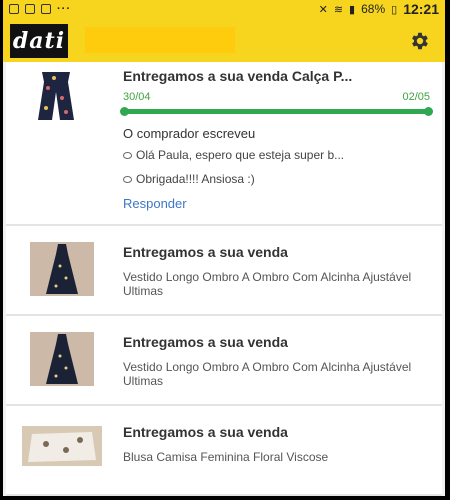 The image size is (450, 500). What do you see at coordinates (428, 111) in the screenshot?
I see `progress-end-dot` at bounding box center [428, 111].